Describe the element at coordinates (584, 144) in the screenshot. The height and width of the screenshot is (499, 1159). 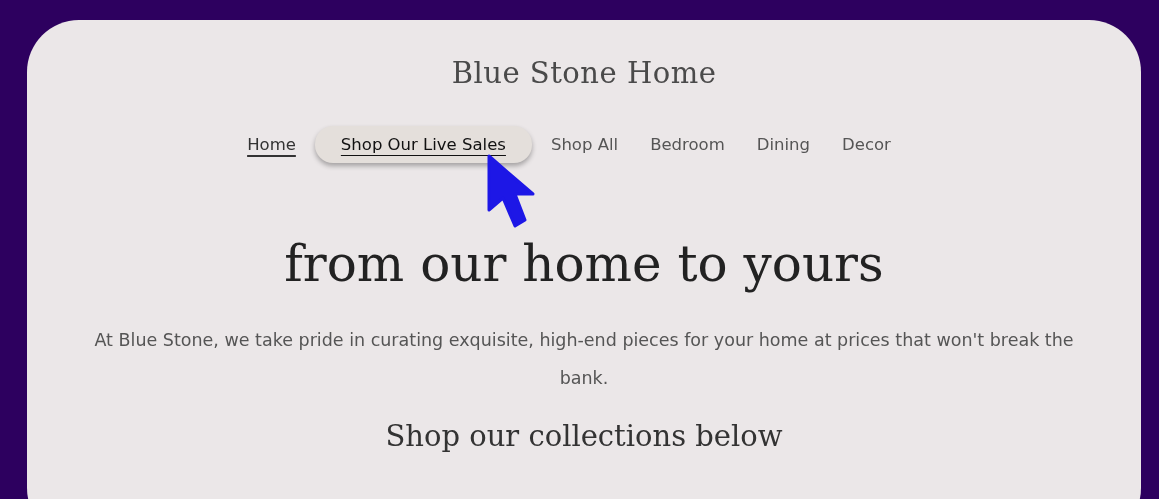
I see `nav-link: Shop All` at that location.